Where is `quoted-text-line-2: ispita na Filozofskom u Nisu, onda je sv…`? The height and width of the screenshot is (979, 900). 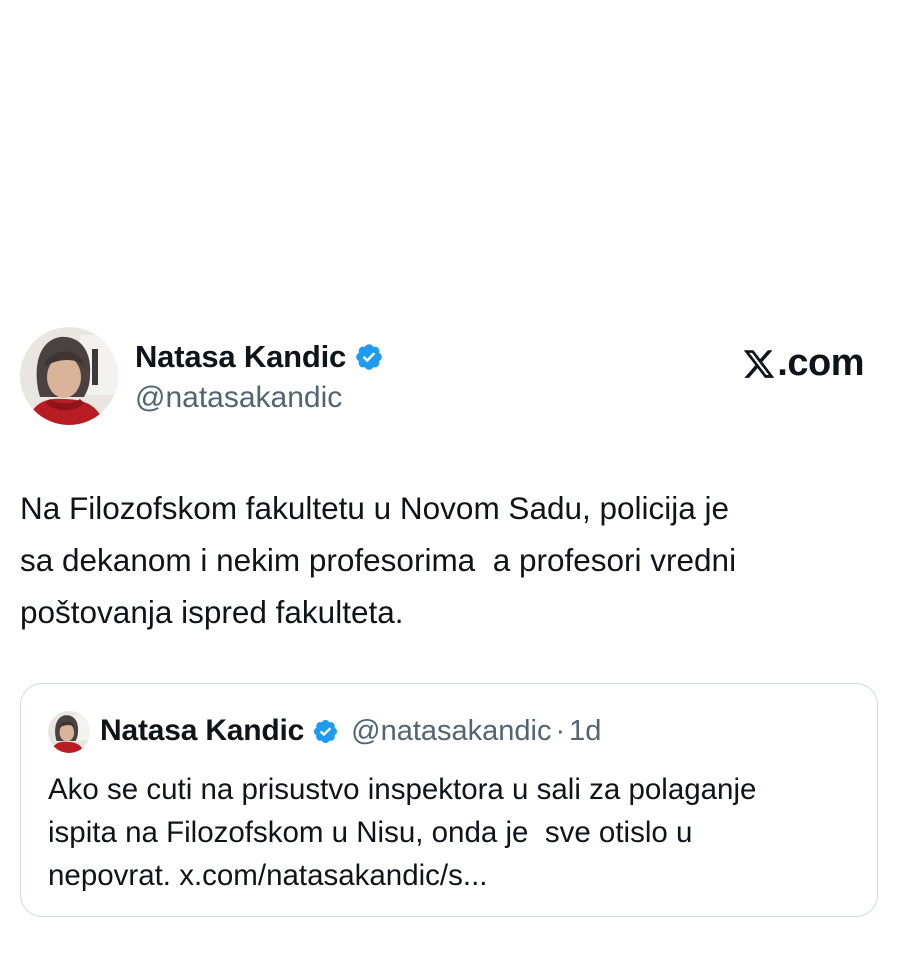 quoted-text-line-2: ispita na Filozofskom u Nisu, onda je sv… is located at coordinates (370, 832).